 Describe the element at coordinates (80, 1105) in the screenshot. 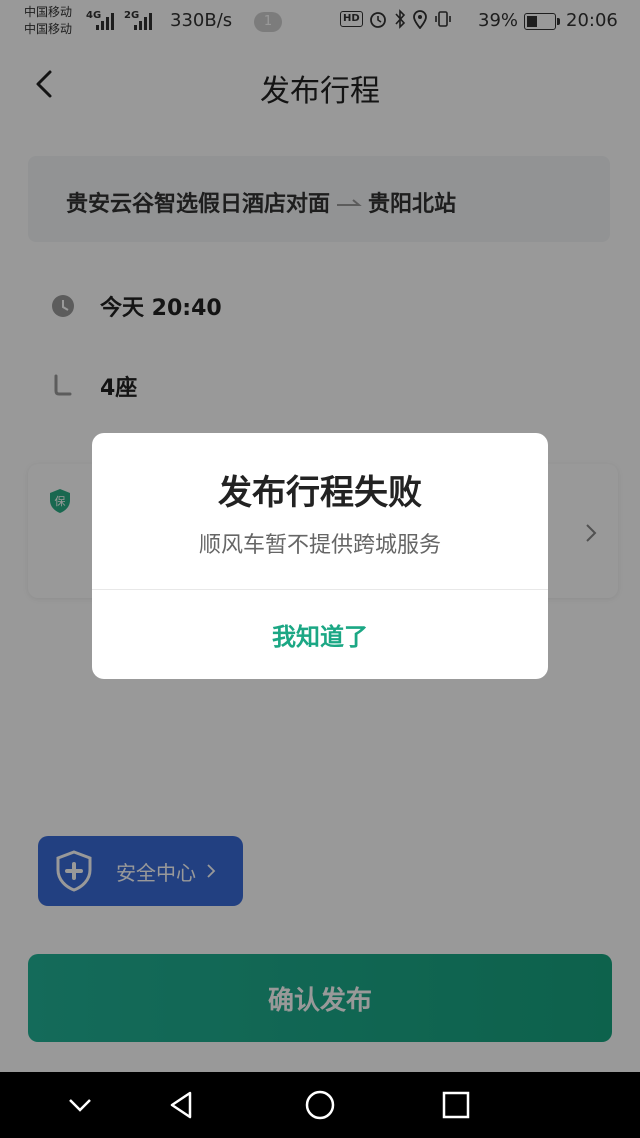

I see `chevron-down-icon` at that location.